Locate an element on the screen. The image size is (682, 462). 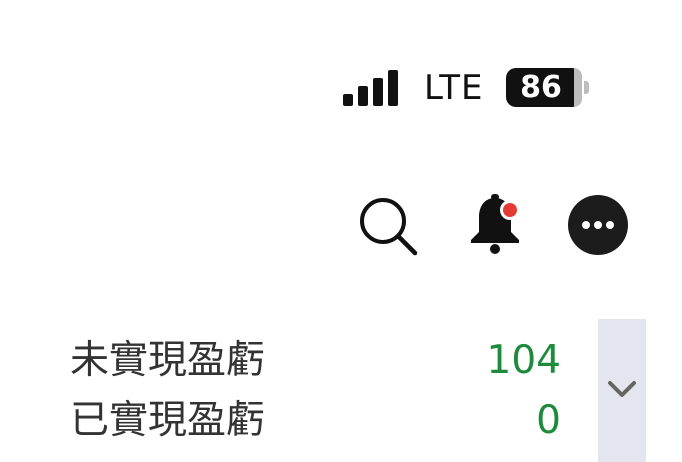
chevron-down-icon is located at coordinates (622, 389).